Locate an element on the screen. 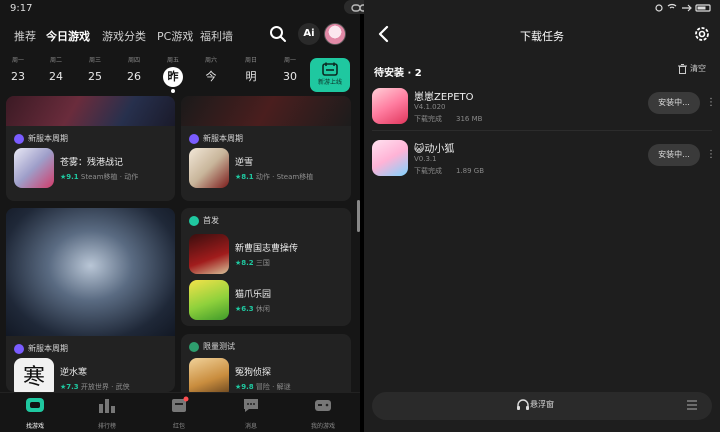  top-navigation: 推荐 今日游戏 游戏分类 PC游戏 福利墙 Ai is located at coordinates (180, 35).